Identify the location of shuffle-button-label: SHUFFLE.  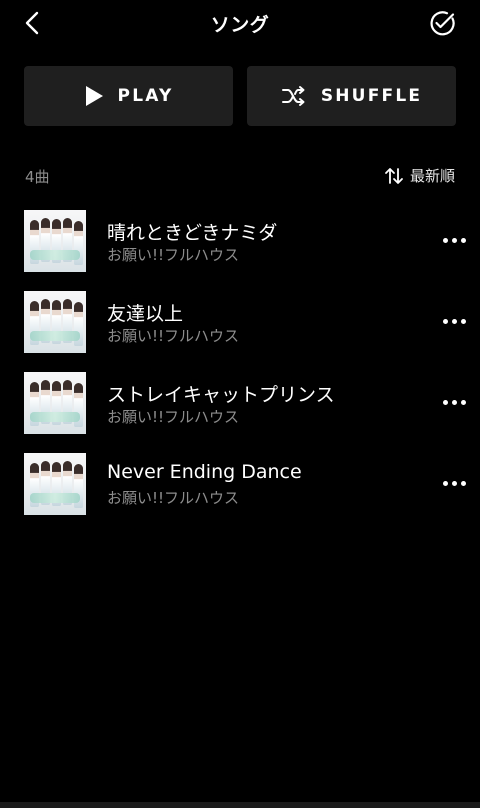
(371, 96).